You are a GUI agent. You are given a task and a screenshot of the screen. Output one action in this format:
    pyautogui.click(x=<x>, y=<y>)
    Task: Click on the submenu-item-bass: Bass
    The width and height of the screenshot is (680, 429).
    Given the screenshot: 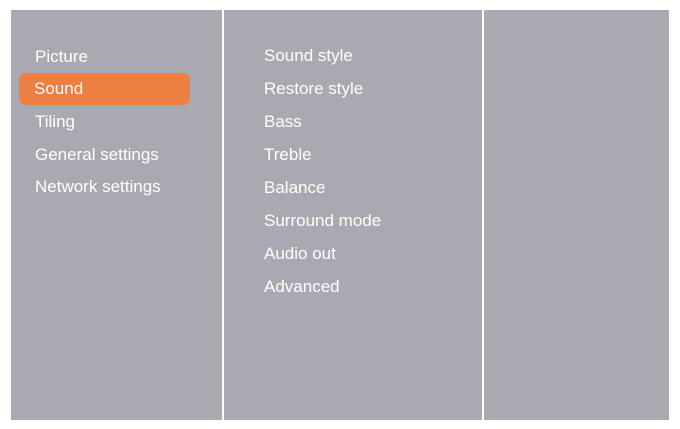 What is the action you would take?
    pyautogui.click(x=283, y=122)
    